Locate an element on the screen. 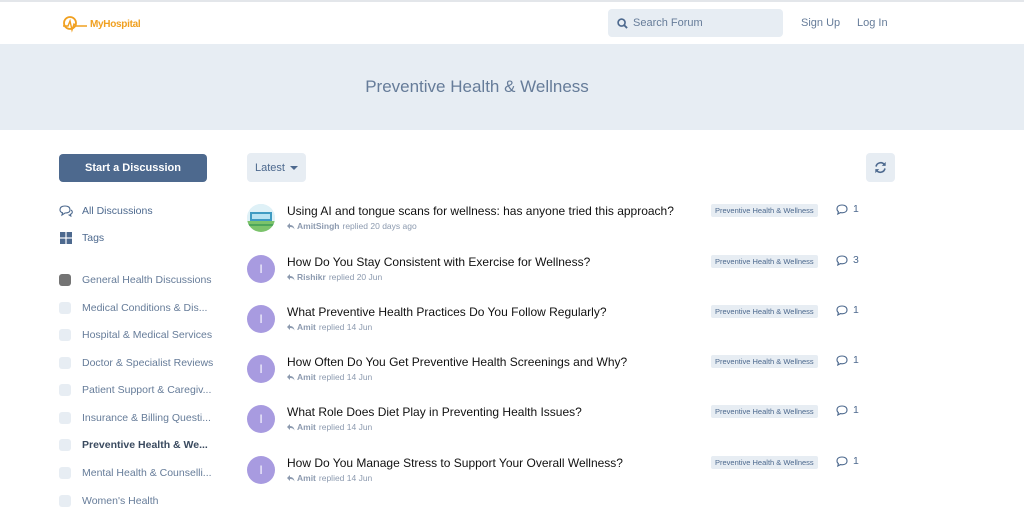 The image size is (1024, 522). heartbeat-logo-icon is located at coordinates (75, 24).